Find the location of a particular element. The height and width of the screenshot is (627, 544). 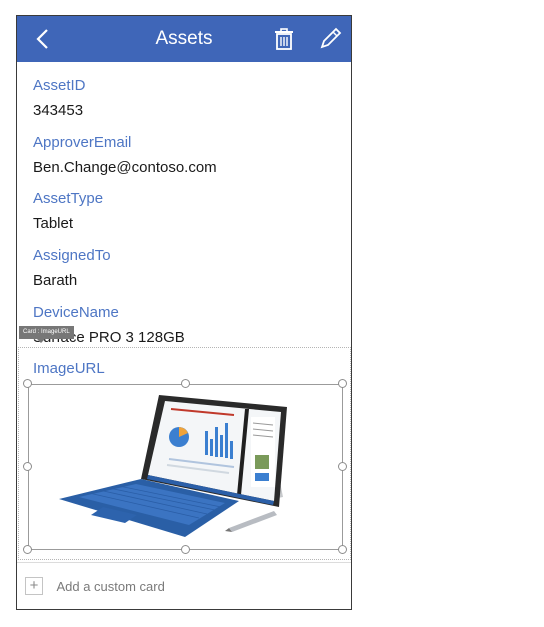

field-asset-id: AssetID 343453 is located at coordinates (59, 98).